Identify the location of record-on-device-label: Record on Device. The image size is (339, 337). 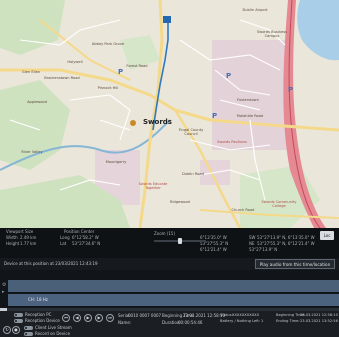
(53, 333).